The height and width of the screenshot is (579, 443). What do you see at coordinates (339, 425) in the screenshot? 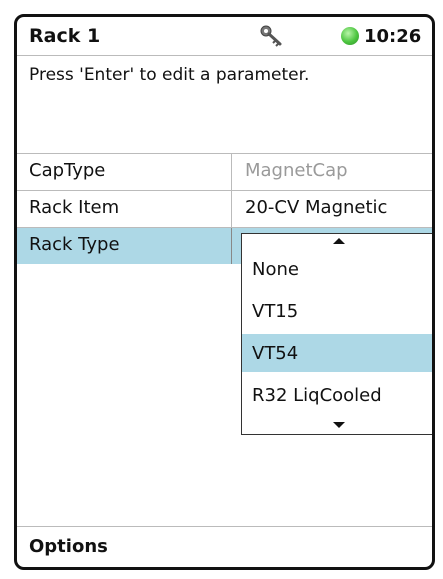
I see `scroll-down-icon` at bounding box center [339, 425].